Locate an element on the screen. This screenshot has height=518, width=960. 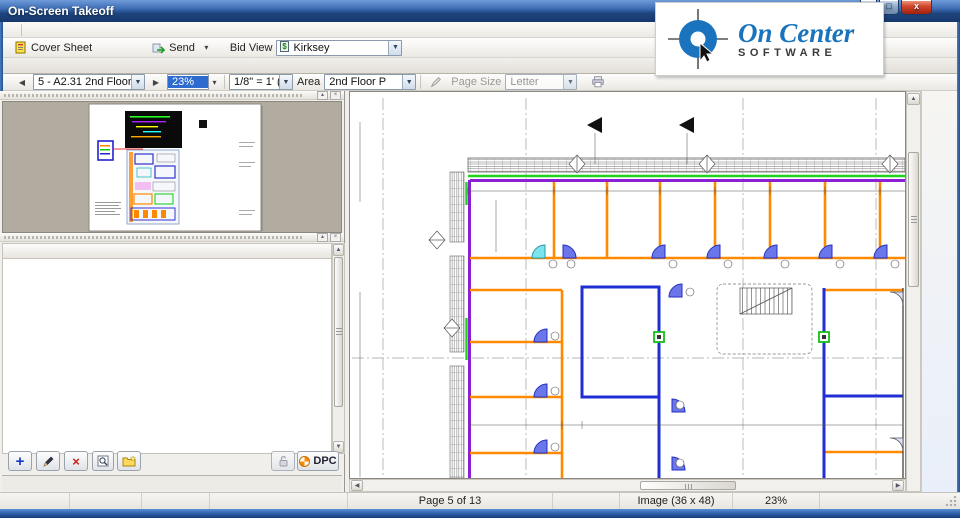
page-size-select: Letter ▼ is located at coordinates (541, 82).